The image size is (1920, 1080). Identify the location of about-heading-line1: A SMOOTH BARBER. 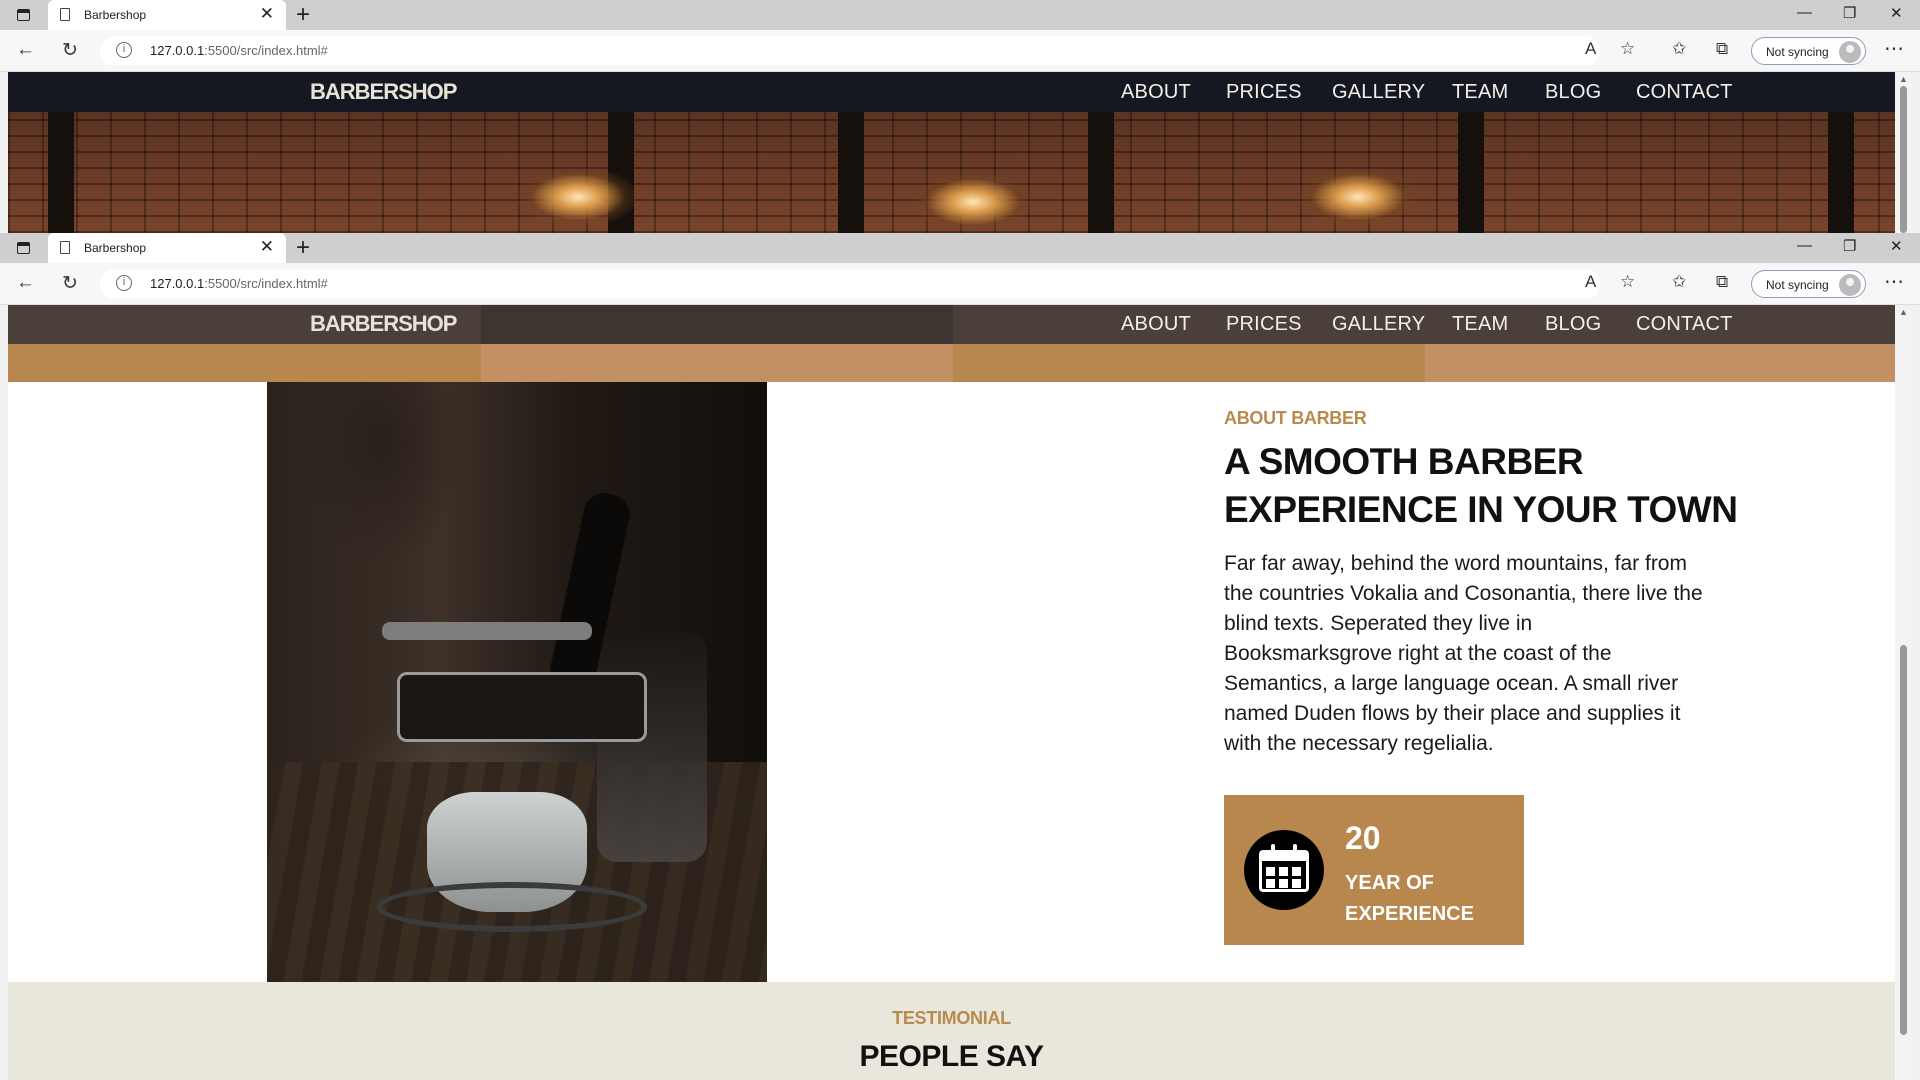
(1404, 461).